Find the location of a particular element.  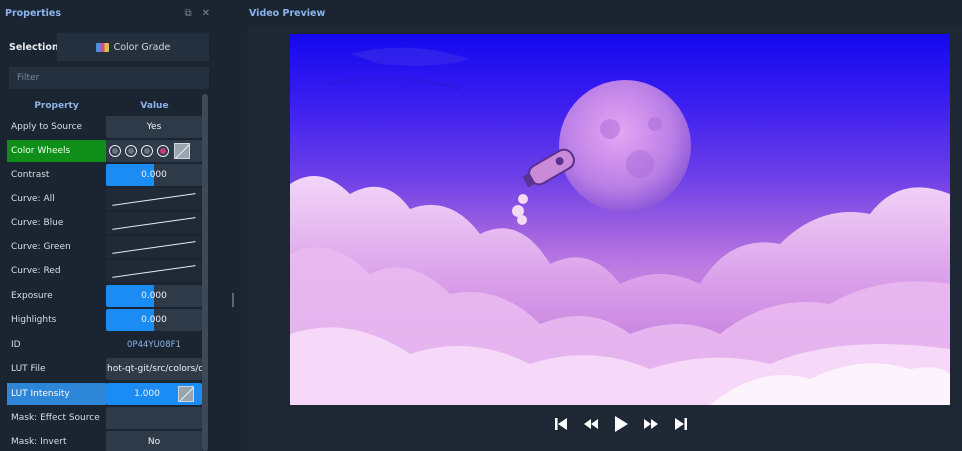

table-row: Exposure 0.000 is located at coordinates (105, 297).